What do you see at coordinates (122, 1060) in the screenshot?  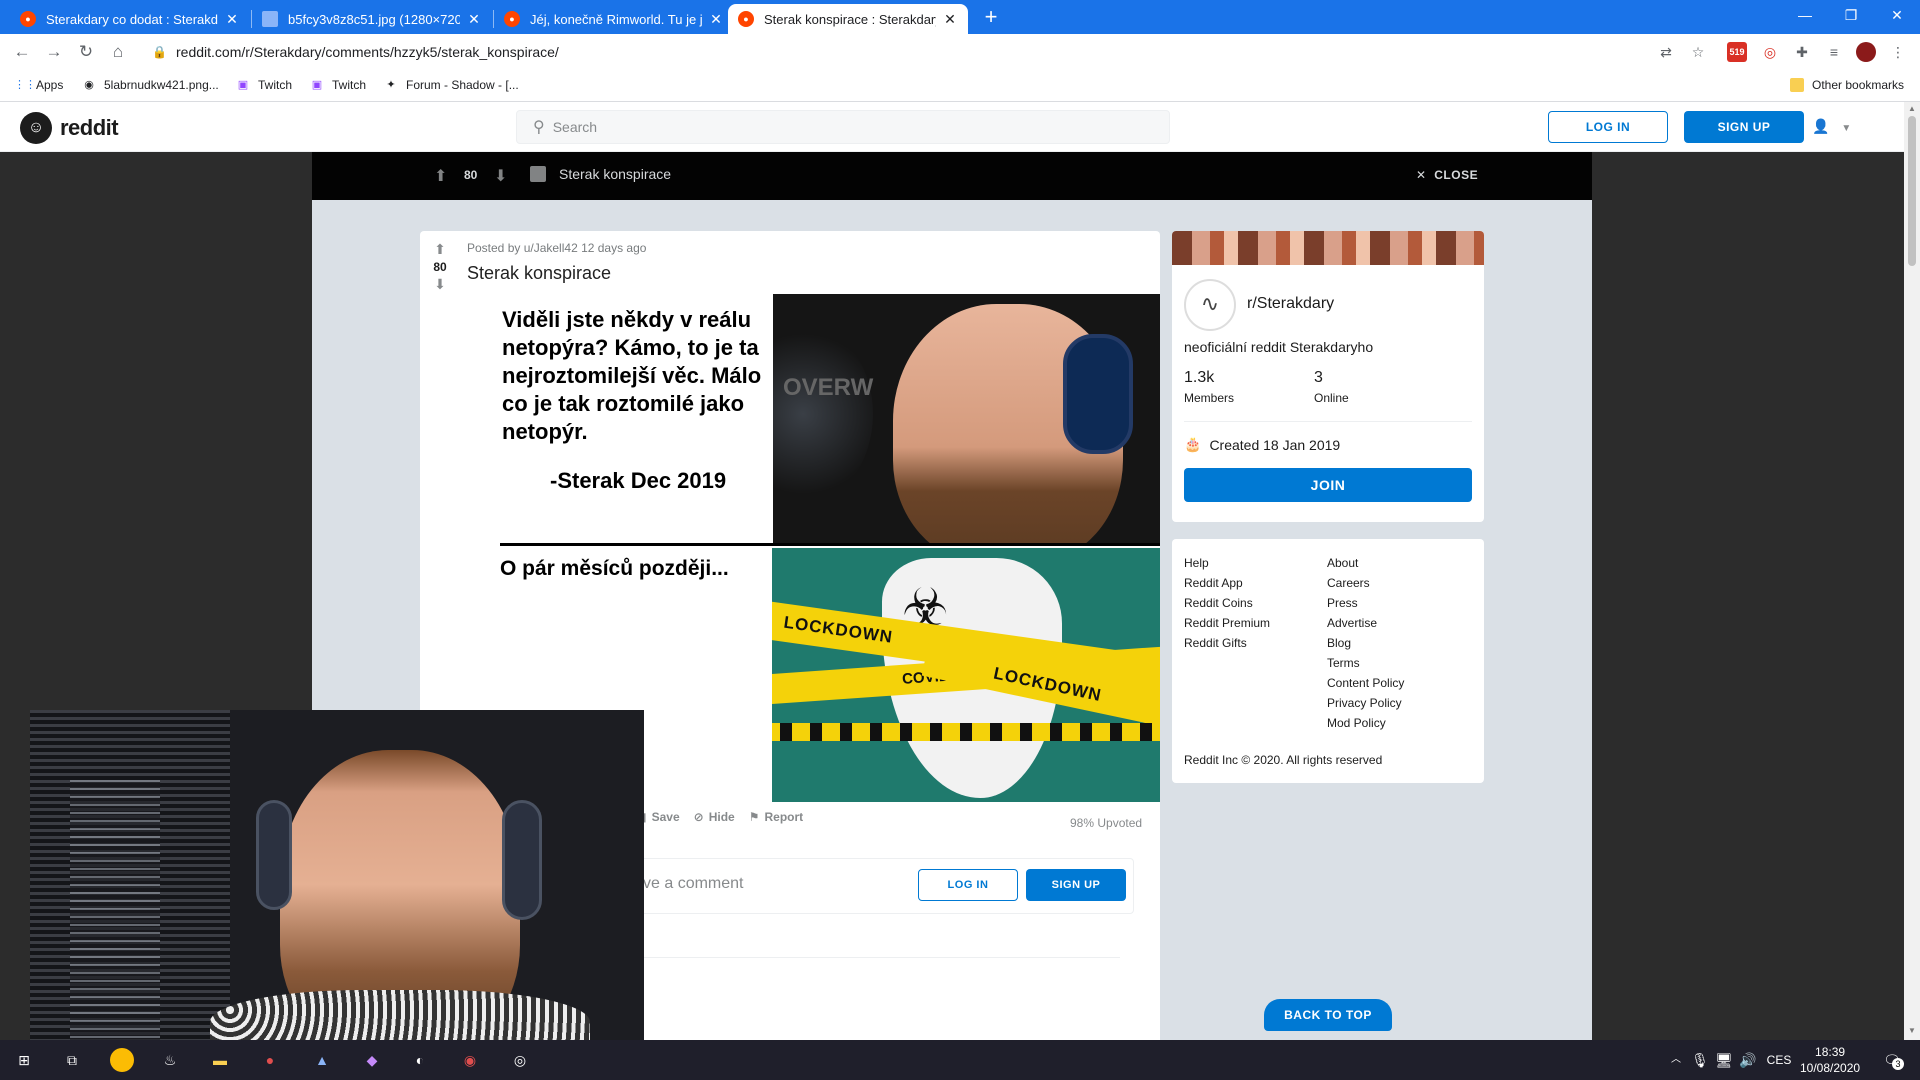 I see `chrome-icon` at bounding box center [122, 1060].